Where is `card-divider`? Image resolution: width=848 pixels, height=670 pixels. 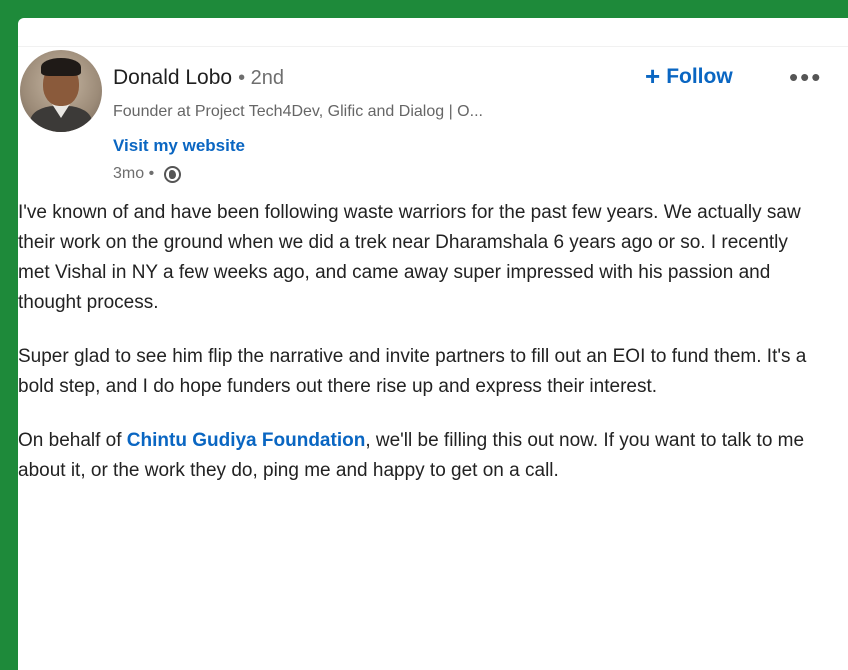
card-divider is located at coordinates (433, 46).